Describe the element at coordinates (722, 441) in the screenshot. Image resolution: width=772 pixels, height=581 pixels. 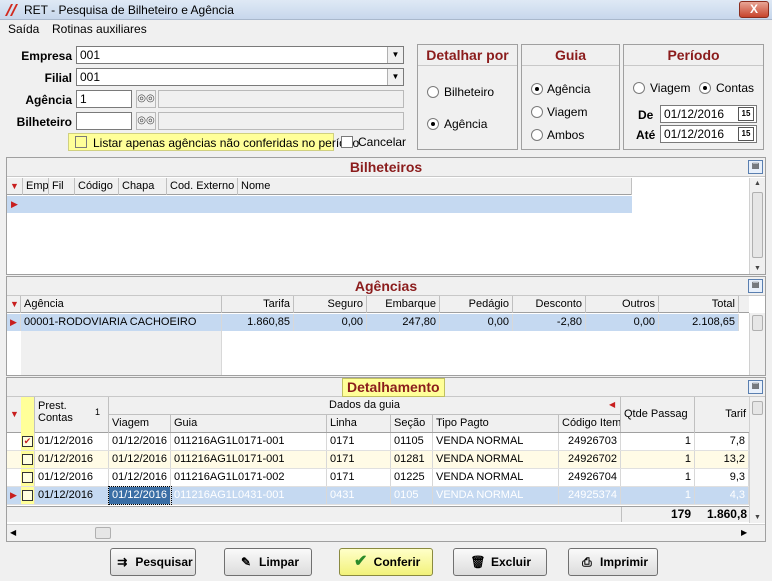
I see `tarifa-cell: 7,8` at that location.